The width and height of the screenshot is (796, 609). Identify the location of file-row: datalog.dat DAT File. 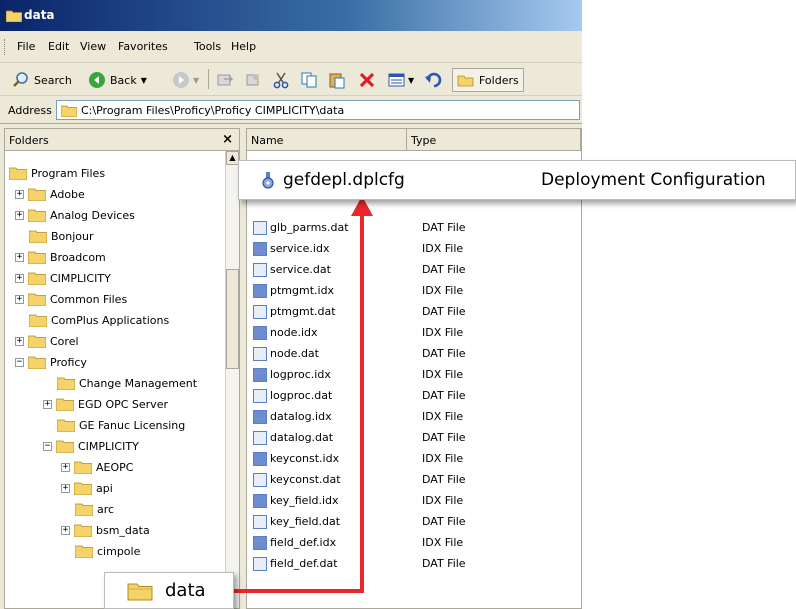
(413, 437).